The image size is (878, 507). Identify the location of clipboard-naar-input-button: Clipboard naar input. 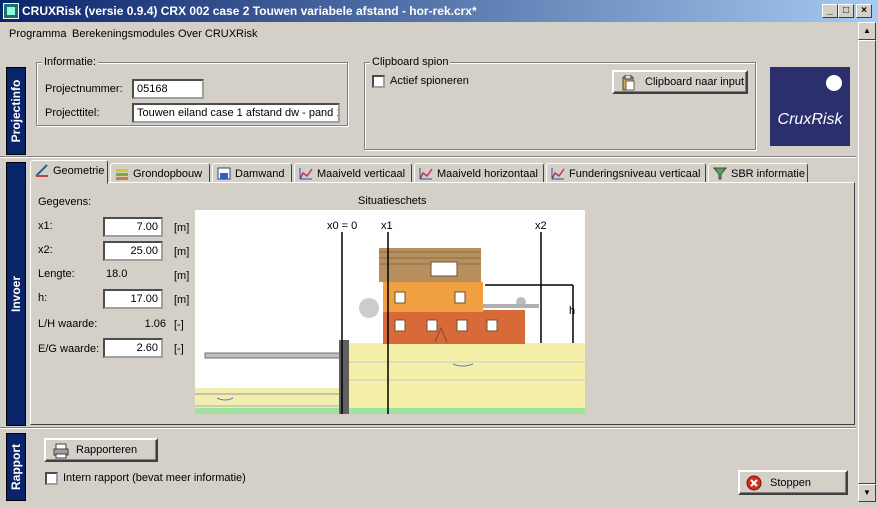
(680, 82).